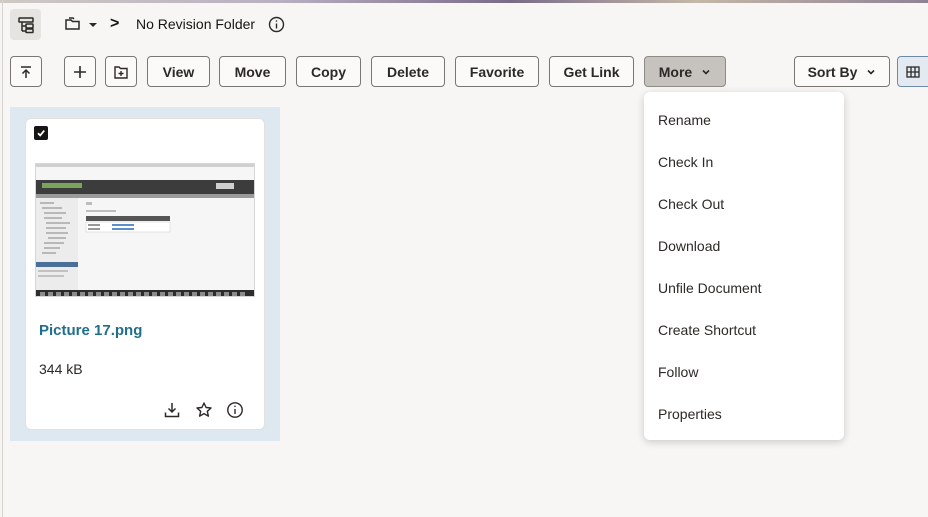 This screenshot has width=928, height=517. I want to click on current-folder-title: No Revision Folder, so click(196, 24).